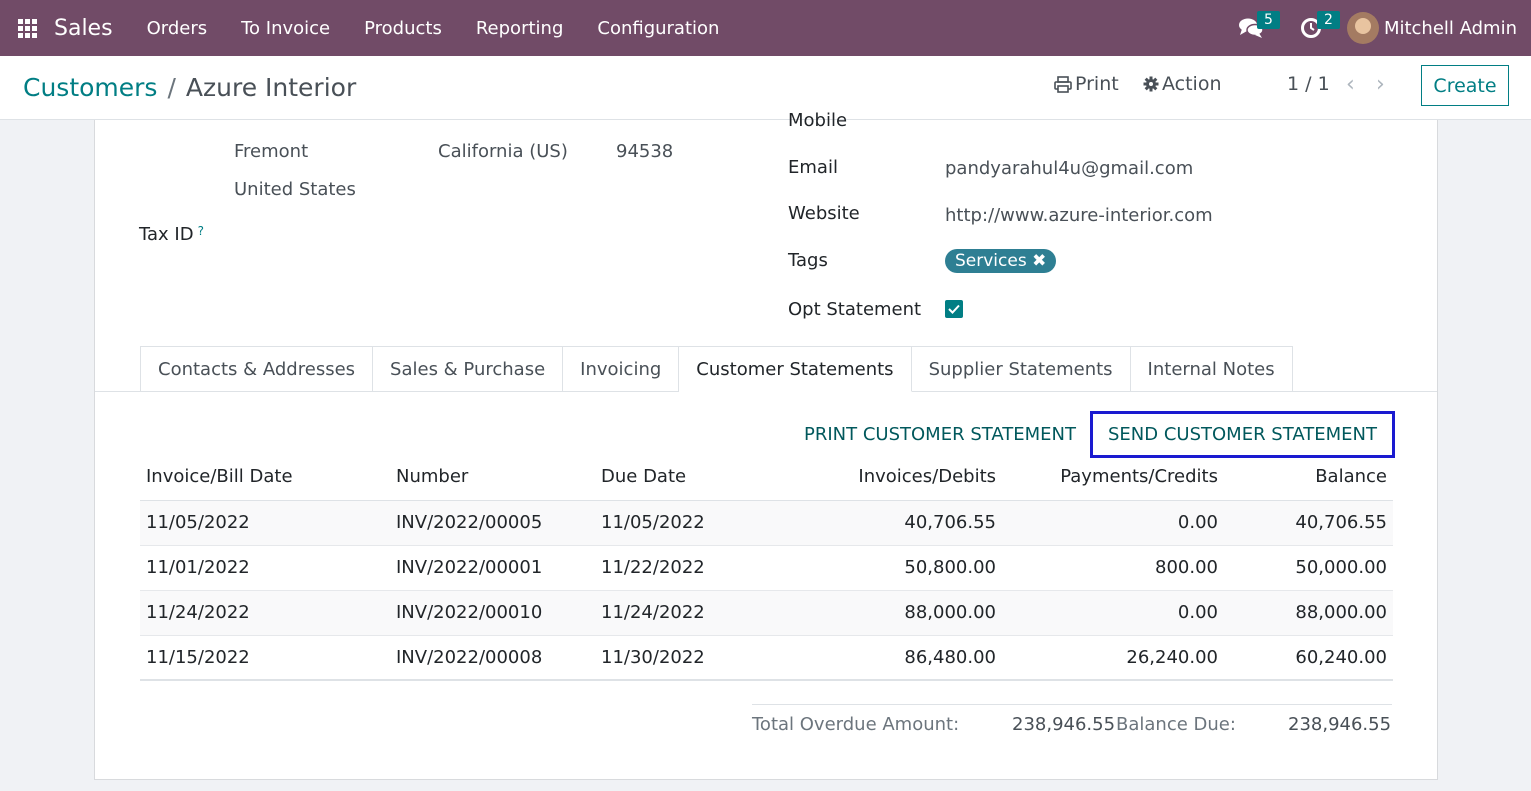 The height and width of the screenshot is (791, 1531). I want to click on chevron-right-icon: ›, so click(1380, 84).